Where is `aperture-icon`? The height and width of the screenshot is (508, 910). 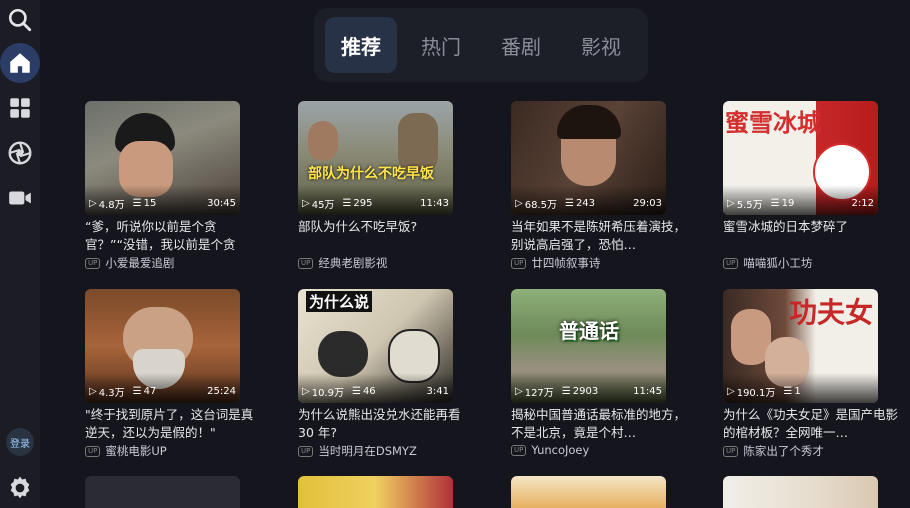 aperture-icon is located at coordinates (20, 153).